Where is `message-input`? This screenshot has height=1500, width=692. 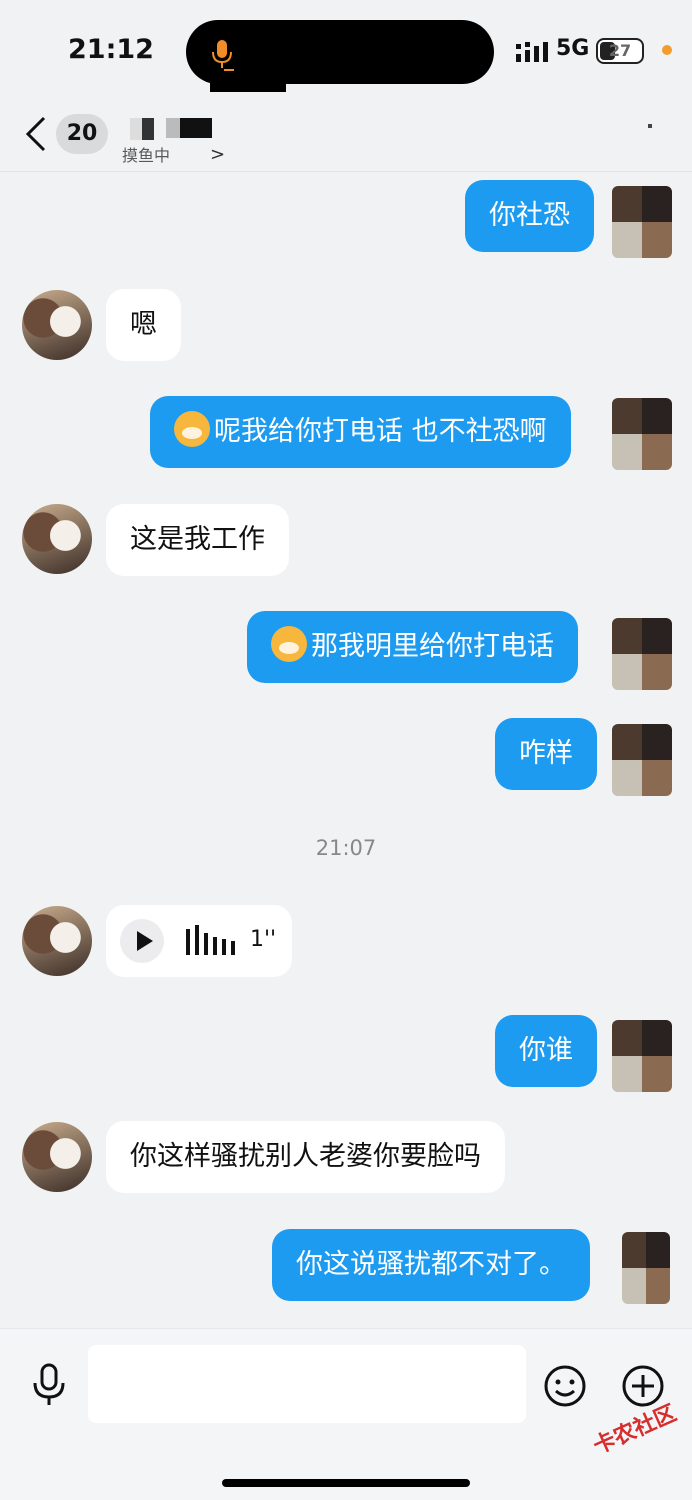 message-input is located at coordinates (307, 1384).